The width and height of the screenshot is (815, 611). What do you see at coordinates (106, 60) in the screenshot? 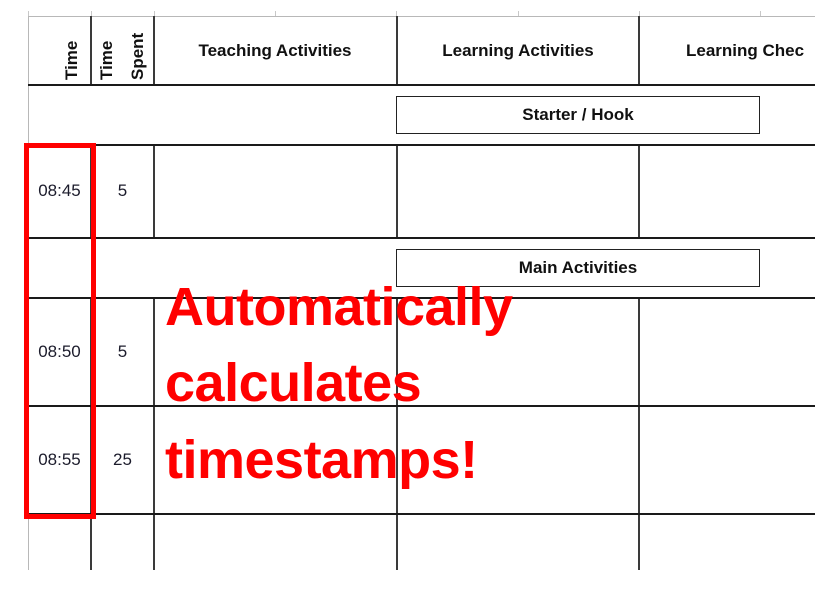
I see `header-time-spent-line1: Time` at bounding box center [106, 60].